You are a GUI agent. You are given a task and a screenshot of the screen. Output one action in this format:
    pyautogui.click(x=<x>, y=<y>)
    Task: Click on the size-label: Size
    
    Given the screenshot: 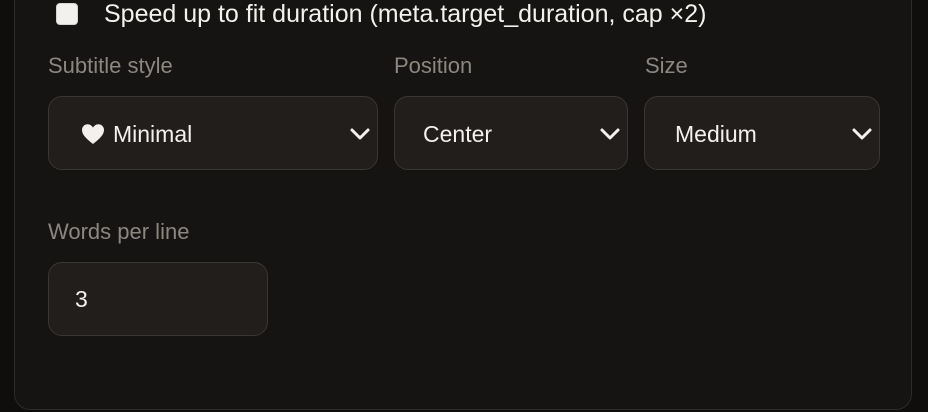 What is the action you would take?
    pyautogui.click(x=666, y=65)
    